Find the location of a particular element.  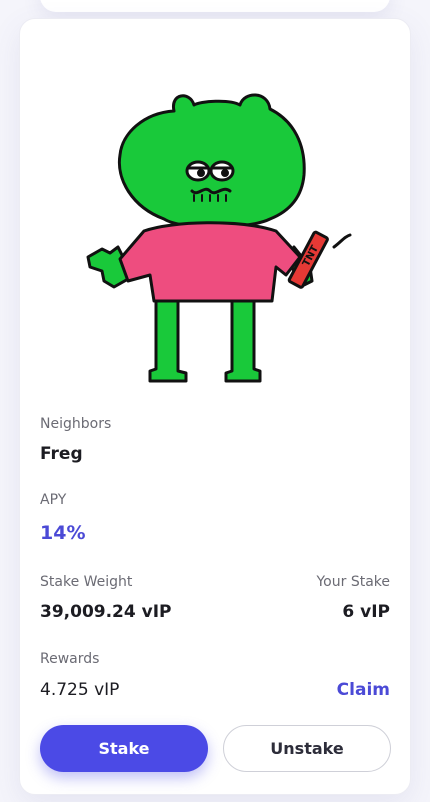

apy-value: 14% is located at coordinates (63, 533).